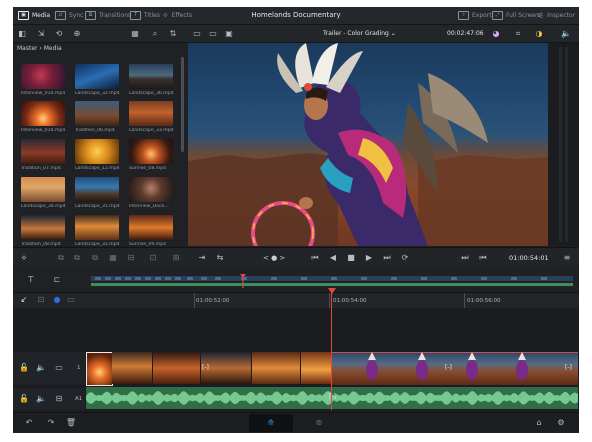 The height and width of the screenshot is (442, 592). Describe the element at coordinates (97, 93) in the screenshot. I see `media-name: Landscape_32.mp4` at that location.